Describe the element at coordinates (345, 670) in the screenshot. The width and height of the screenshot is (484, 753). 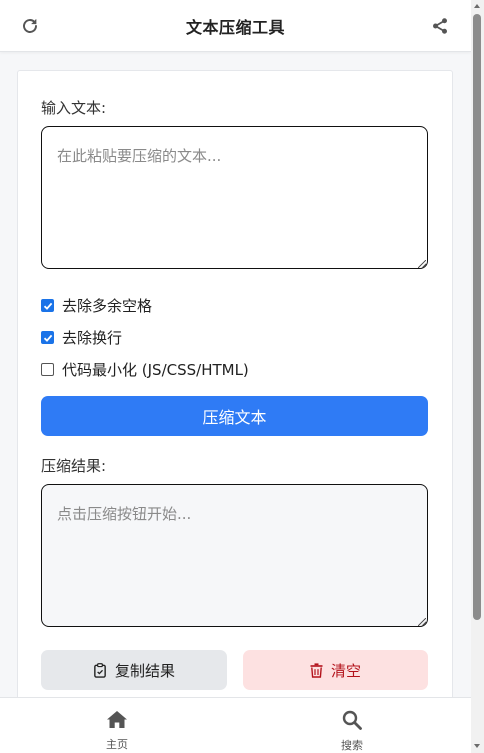
I see `clear-label: 清空` at that location.